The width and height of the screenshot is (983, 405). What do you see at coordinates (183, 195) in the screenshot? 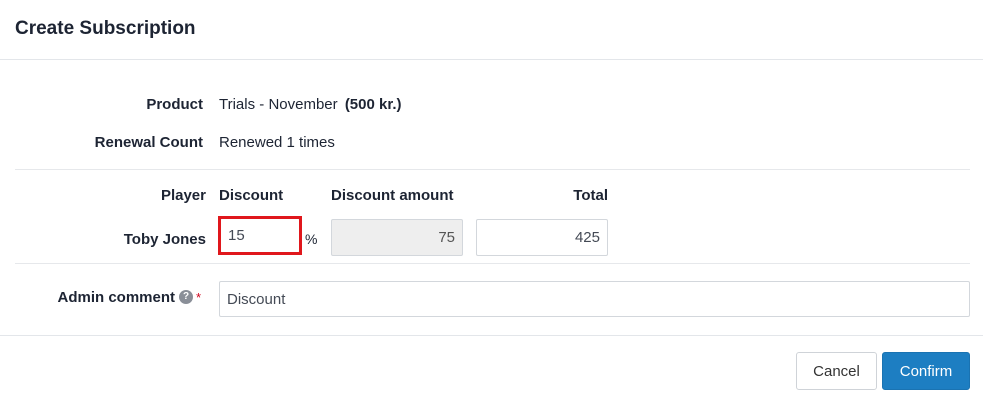
I see `player-header: Player` at bounding box center [183, 195].